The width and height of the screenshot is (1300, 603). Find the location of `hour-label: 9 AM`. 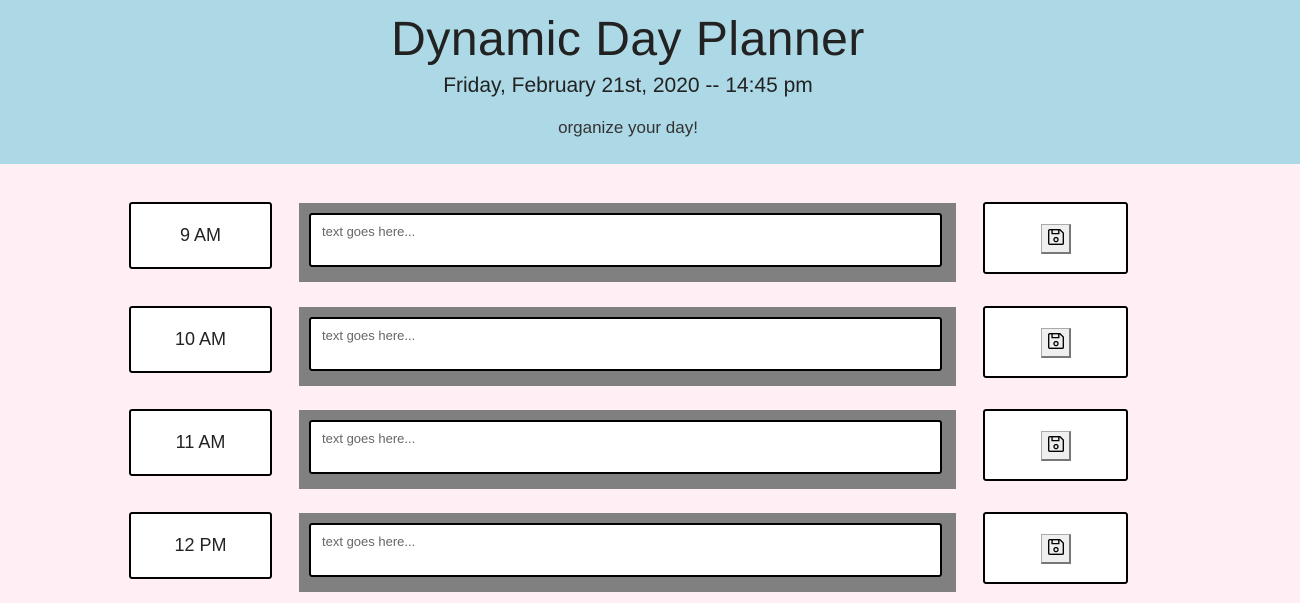

hour-label: 9 AM is located at coordinates (200, 235).